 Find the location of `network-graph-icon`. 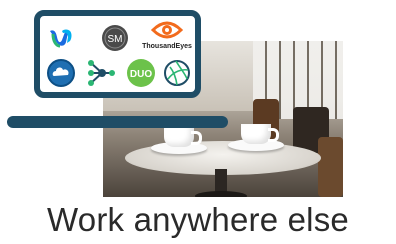

network-graph-icon is located at coordinates (101, 73).